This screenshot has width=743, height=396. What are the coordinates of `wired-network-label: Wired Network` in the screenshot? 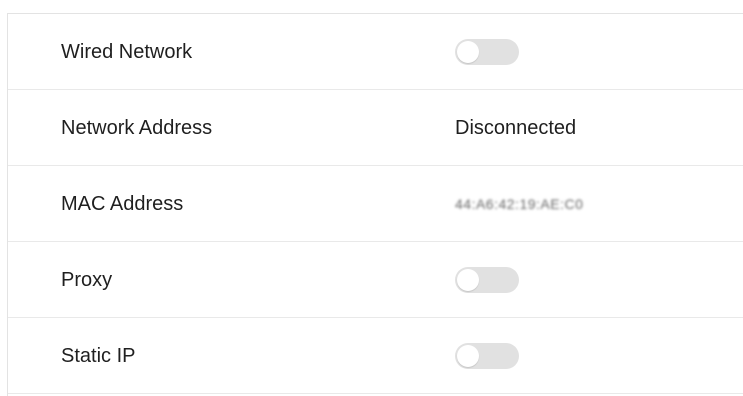 It's located at (127, 51).